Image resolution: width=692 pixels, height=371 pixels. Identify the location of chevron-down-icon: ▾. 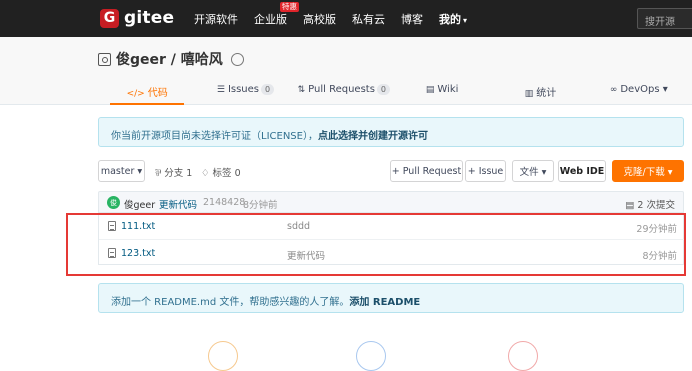
(465, 20).